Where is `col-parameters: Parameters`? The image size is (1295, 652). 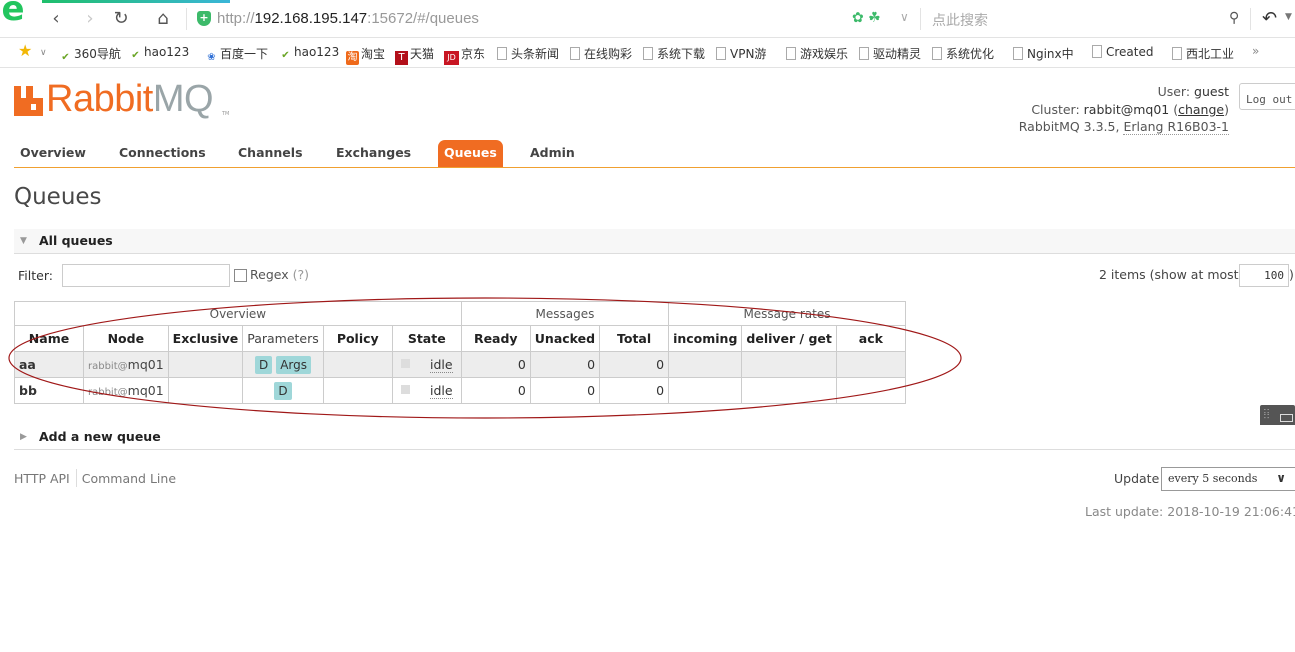
col-parameters: Parameters is located at coordinates (283, 338).